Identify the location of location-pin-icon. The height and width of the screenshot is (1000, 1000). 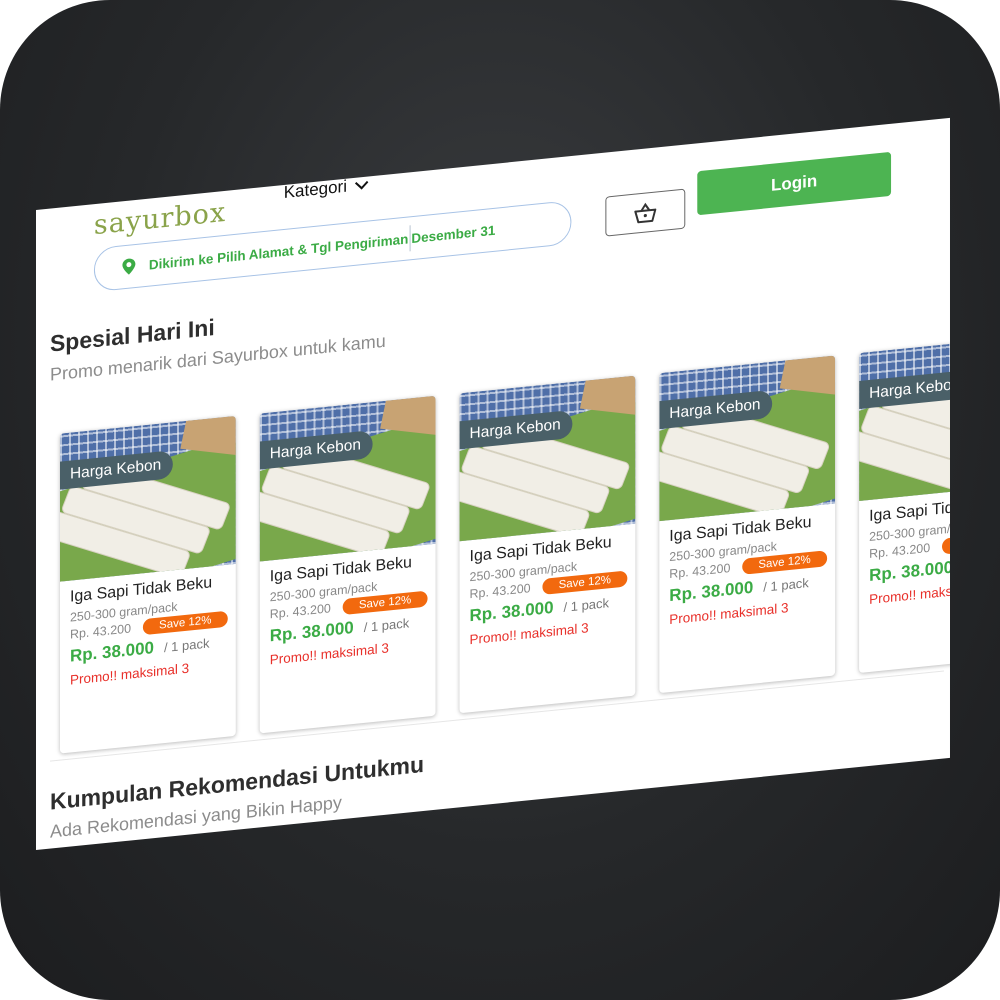
(129, 266).